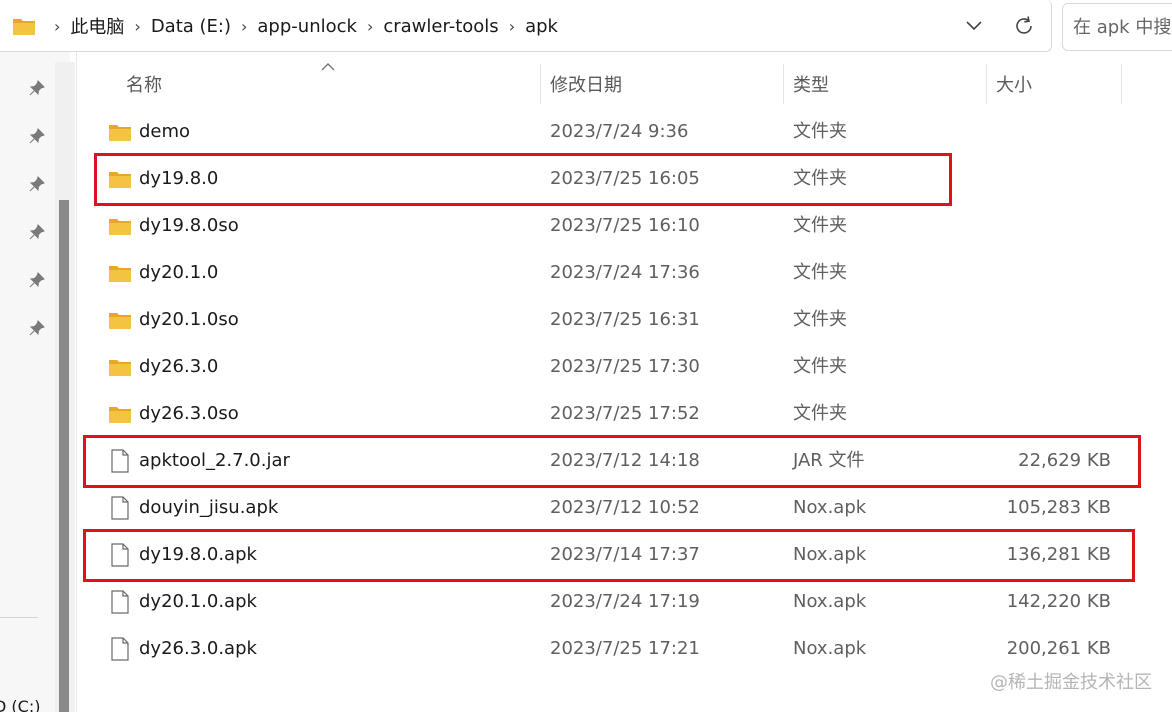 This screenshot has height=712, width=1172. Describe the element at coordinates (19, 617) in the screenshot. I see `nav-divider` at that location.